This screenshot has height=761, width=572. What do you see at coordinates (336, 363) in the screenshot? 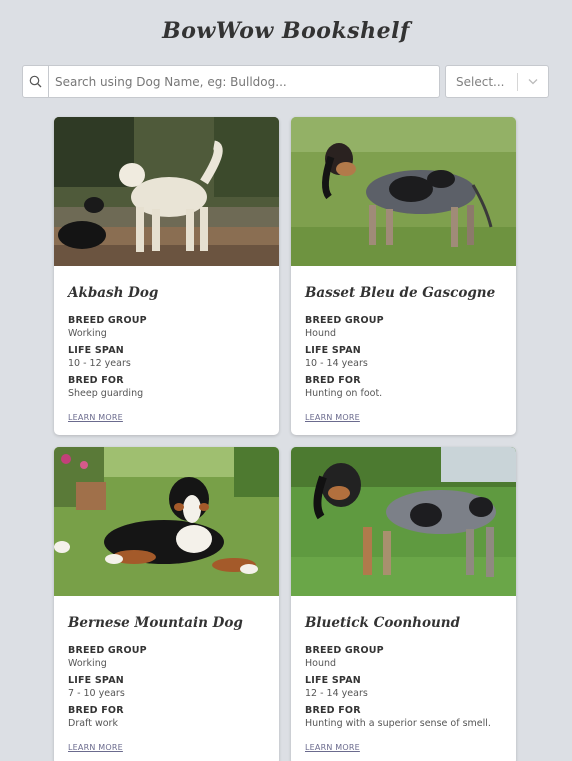
I see `life-span-value: 10 - 14 years` at bounding box center [336, 363].